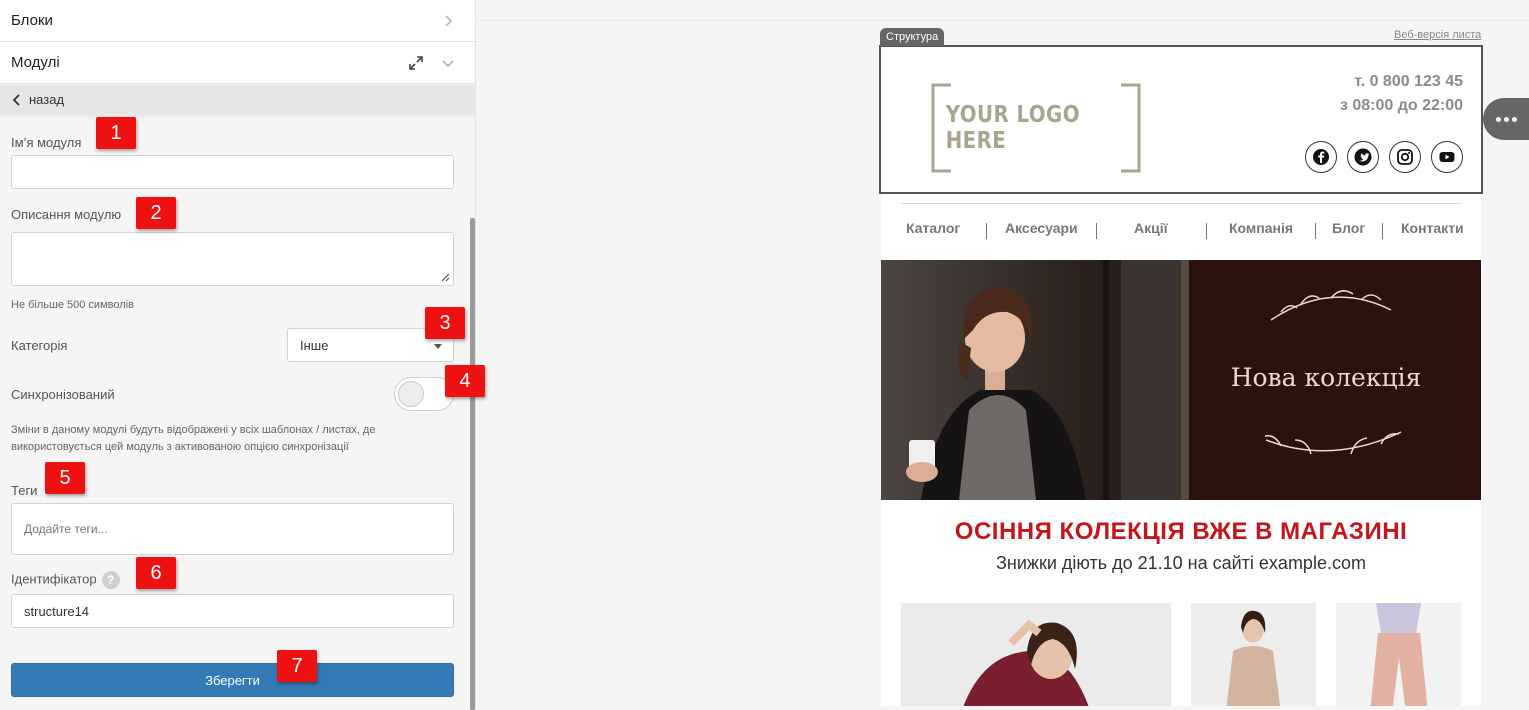  I want to click on tags-input, so click(232, 529).